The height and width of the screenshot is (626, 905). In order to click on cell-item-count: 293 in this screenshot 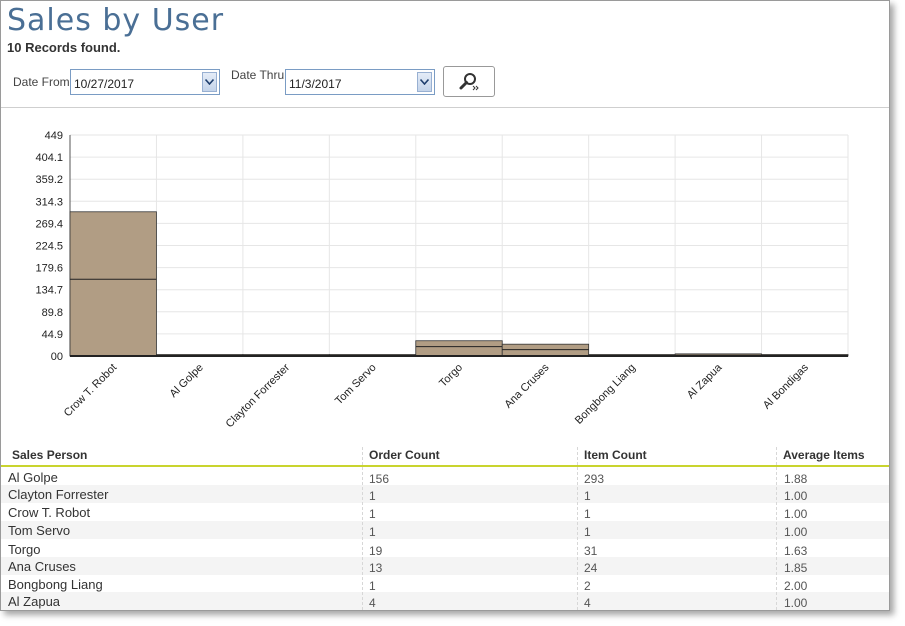, I will do `click(594, 479)`.